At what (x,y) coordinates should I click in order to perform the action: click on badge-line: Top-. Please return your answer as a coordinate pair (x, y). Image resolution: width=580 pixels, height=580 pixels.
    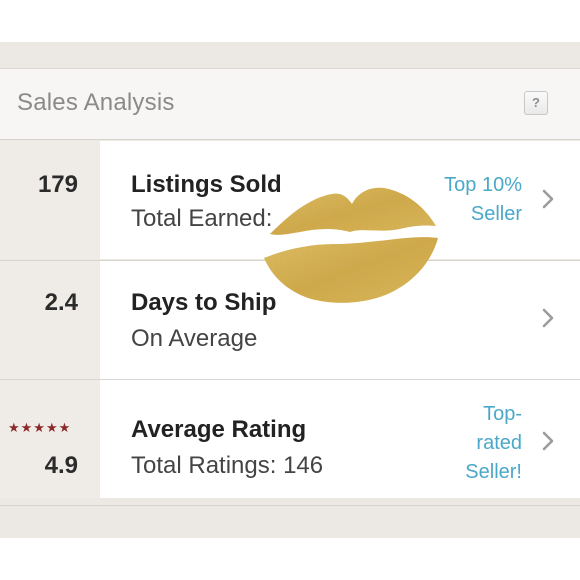
    Looking at the image, I should click on (502, 414).